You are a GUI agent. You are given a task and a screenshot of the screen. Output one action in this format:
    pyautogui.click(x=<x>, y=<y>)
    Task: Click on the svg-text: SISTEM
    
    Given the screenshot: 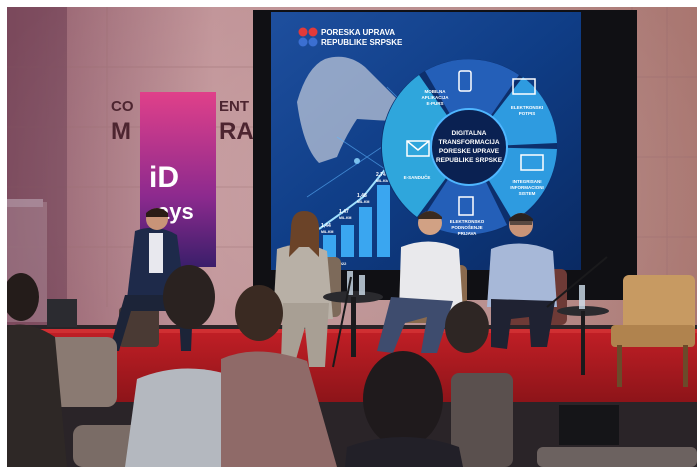 What is the action you would take?
    pyautogui.click(x=527, y=193)
    